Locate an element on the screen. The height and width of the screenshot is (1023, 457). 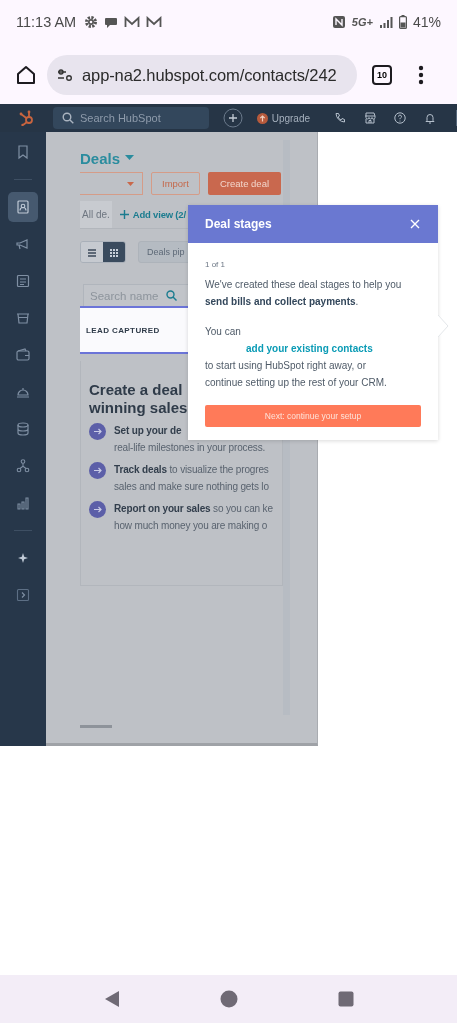
more-menu-icon is located at coordinates (421, 75).